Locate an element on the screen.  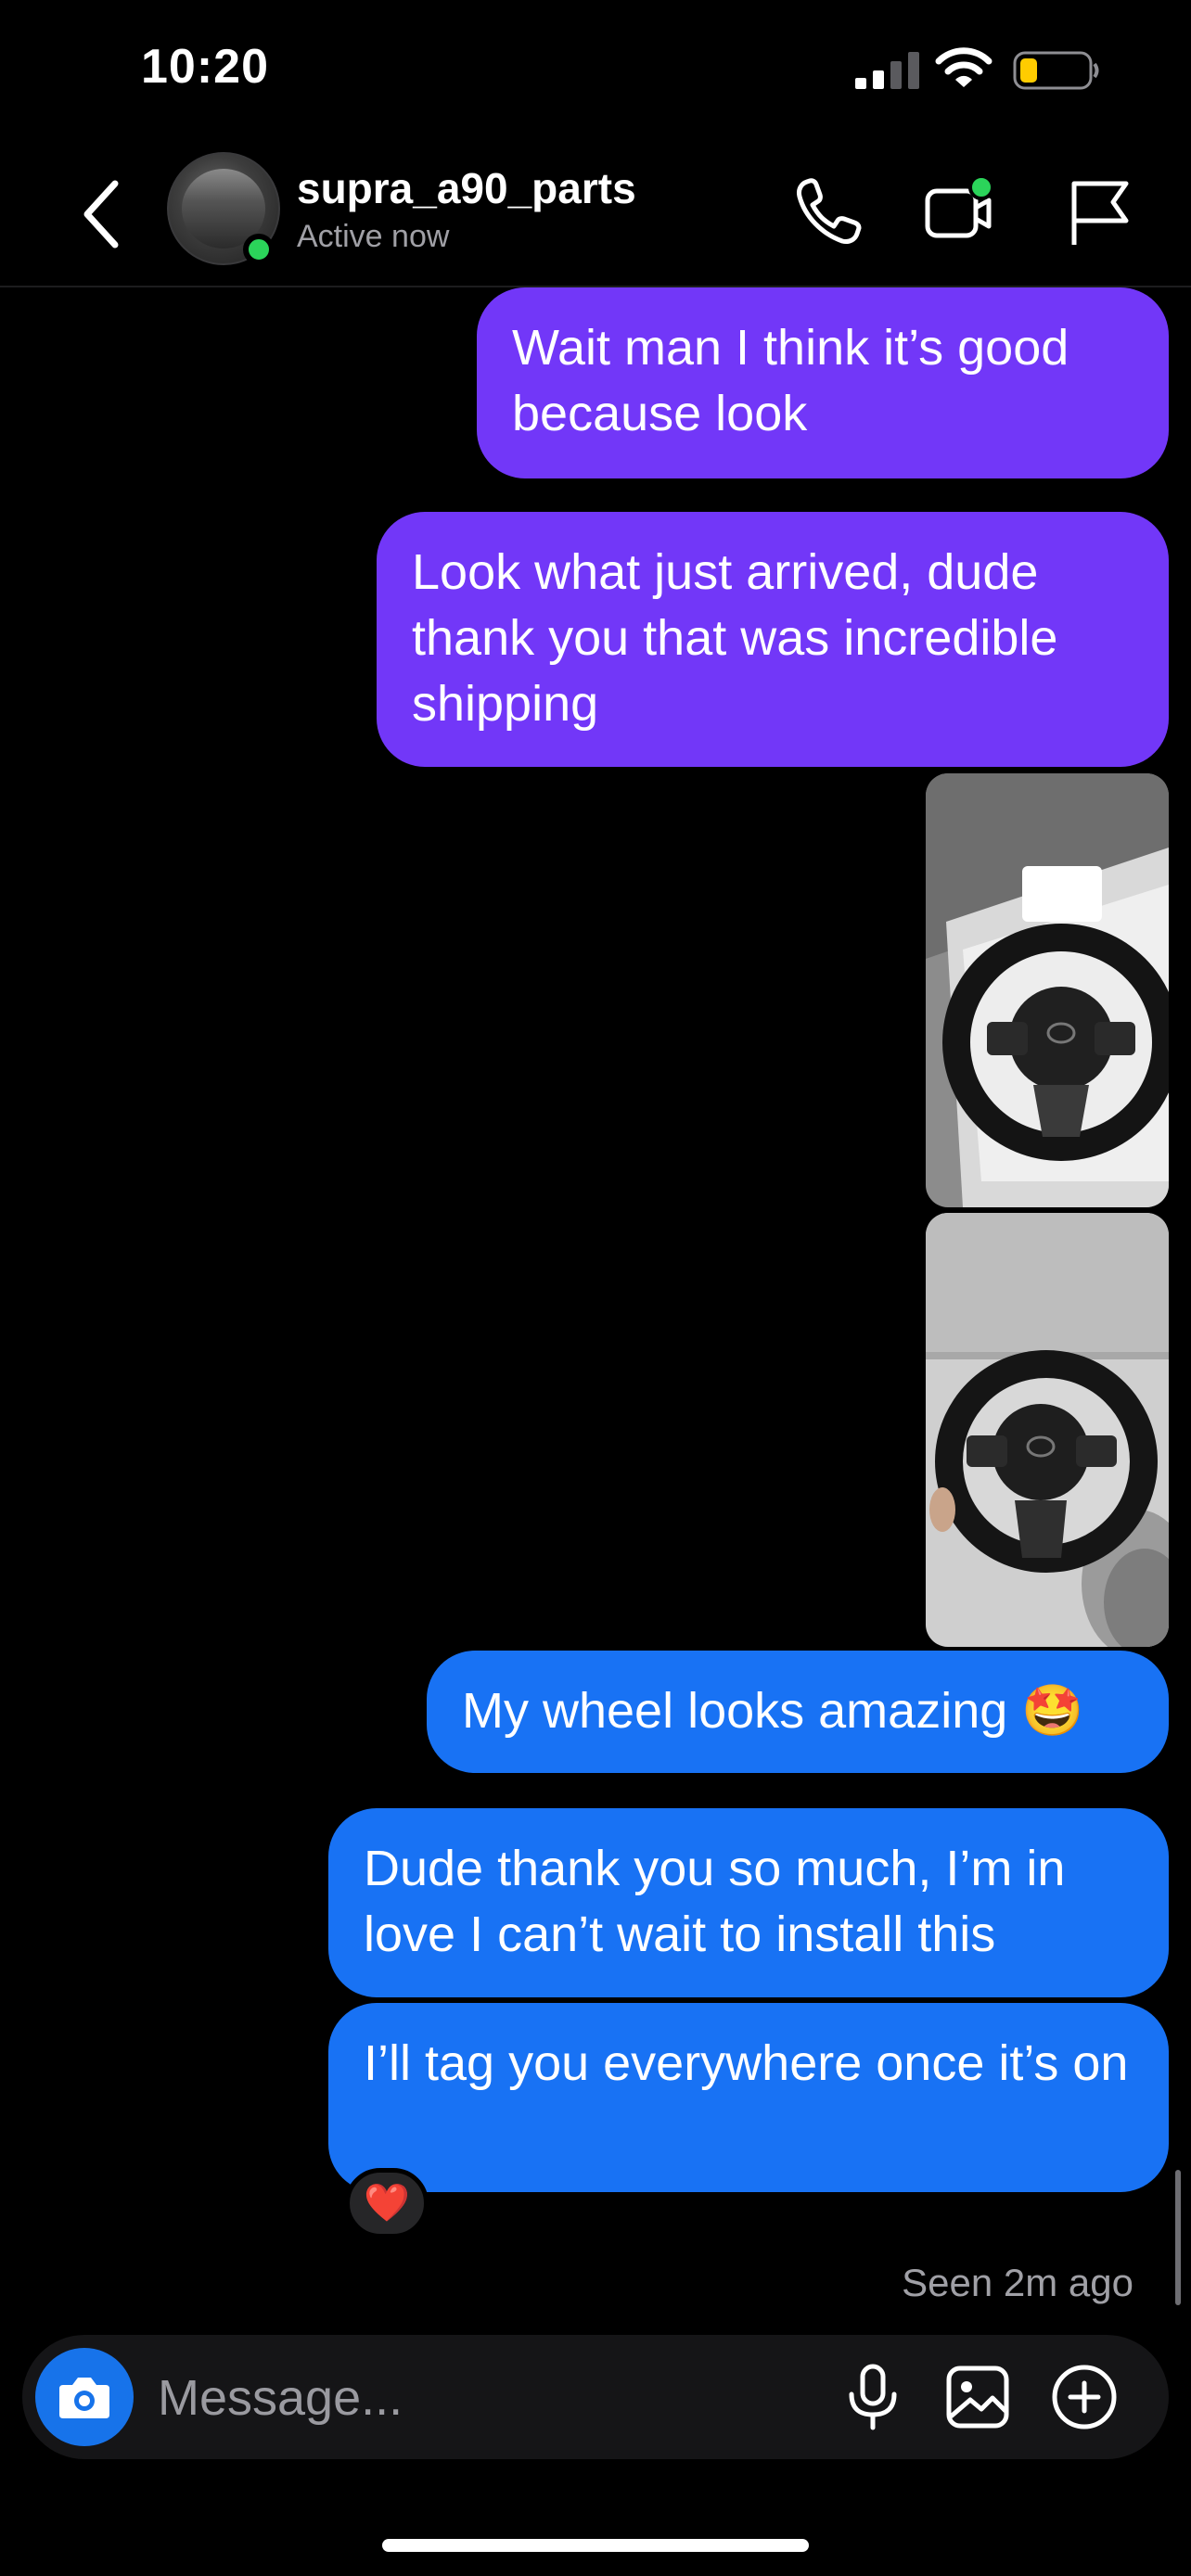
video-camera-icon is located at coordinates (959, 212).